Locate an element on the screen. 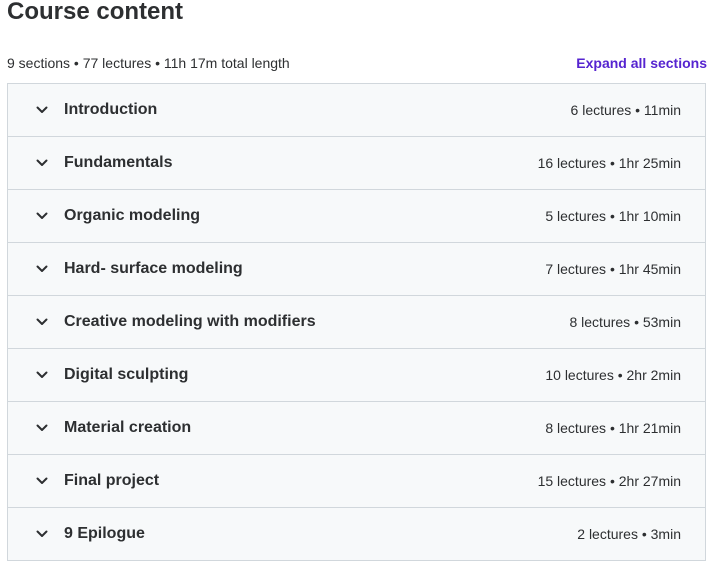  section-meta: 8 lectures • 1hr 21min is located at coordinates (613, 428).